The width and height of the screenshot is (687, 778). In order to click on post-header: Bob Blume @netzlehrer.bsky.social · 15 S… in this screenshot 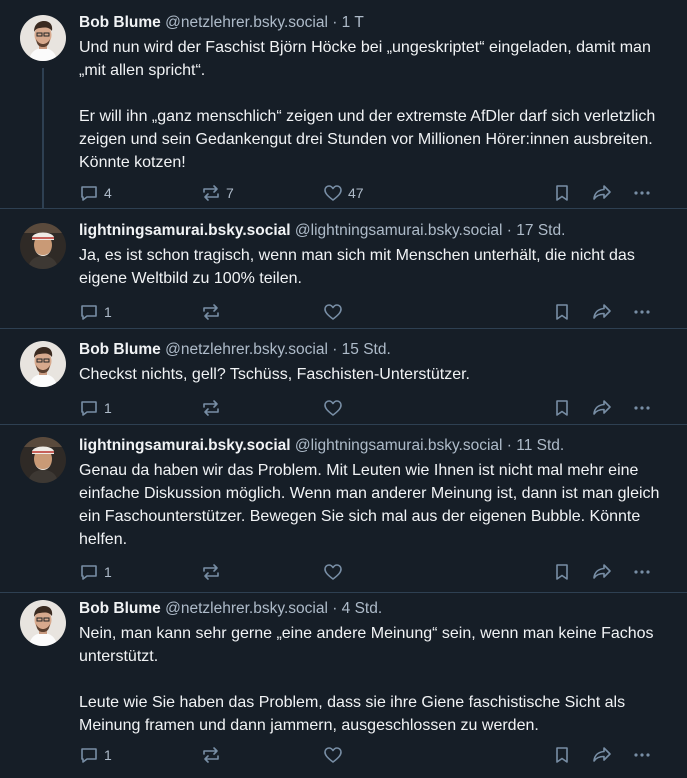, I will do `click(375, 350)`.